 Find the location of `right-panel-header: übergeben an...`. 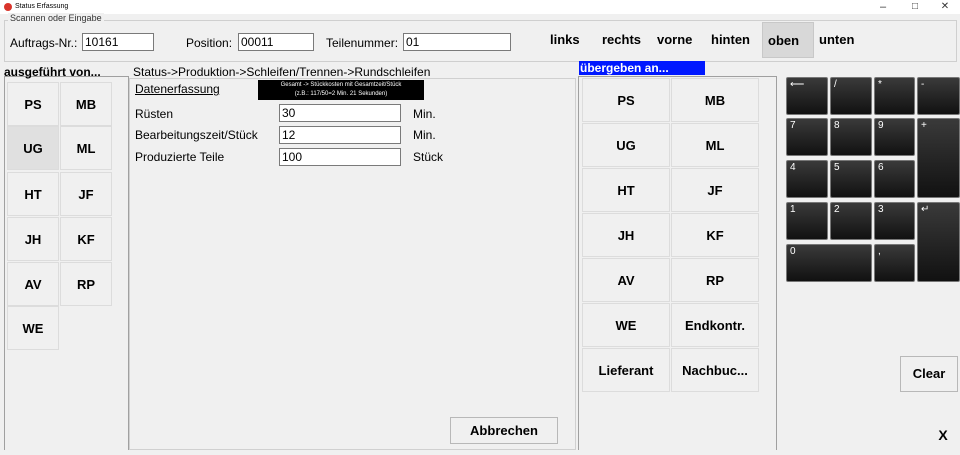

right-panel-header: übergeben an... is located at coordinates (642, 68).